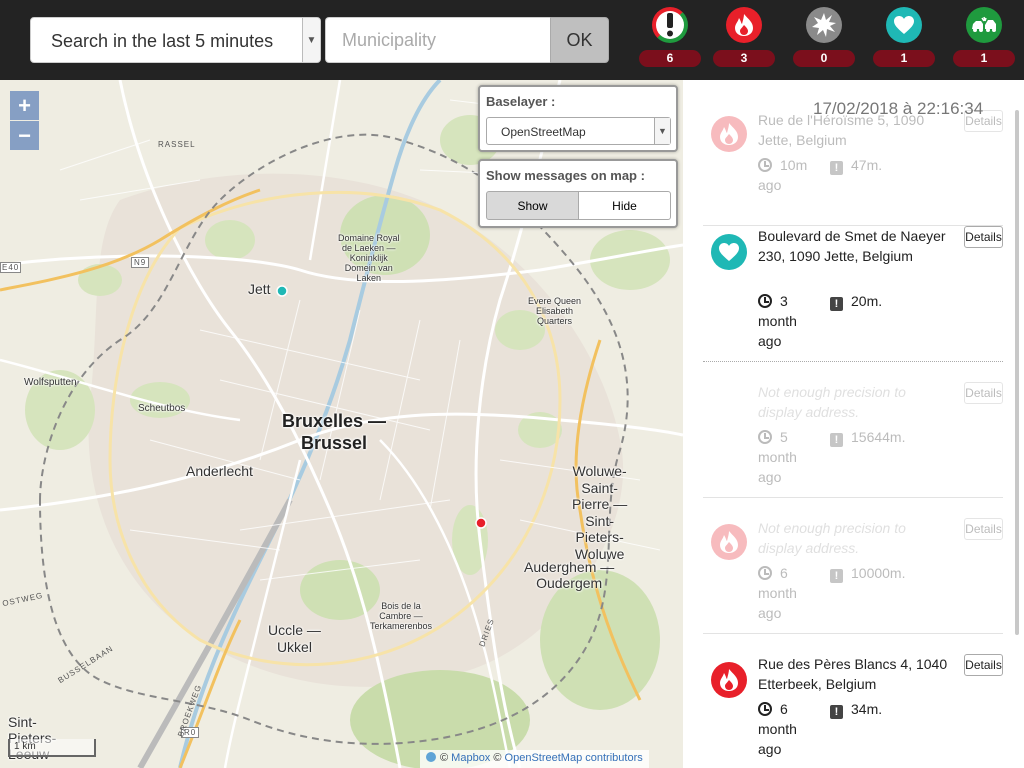 This screenshot has width=1024, height=768. What do you see at coordinates (11, 267) in the screenshot?
I see `road-shield: E40` at bounding box center [11, 267].